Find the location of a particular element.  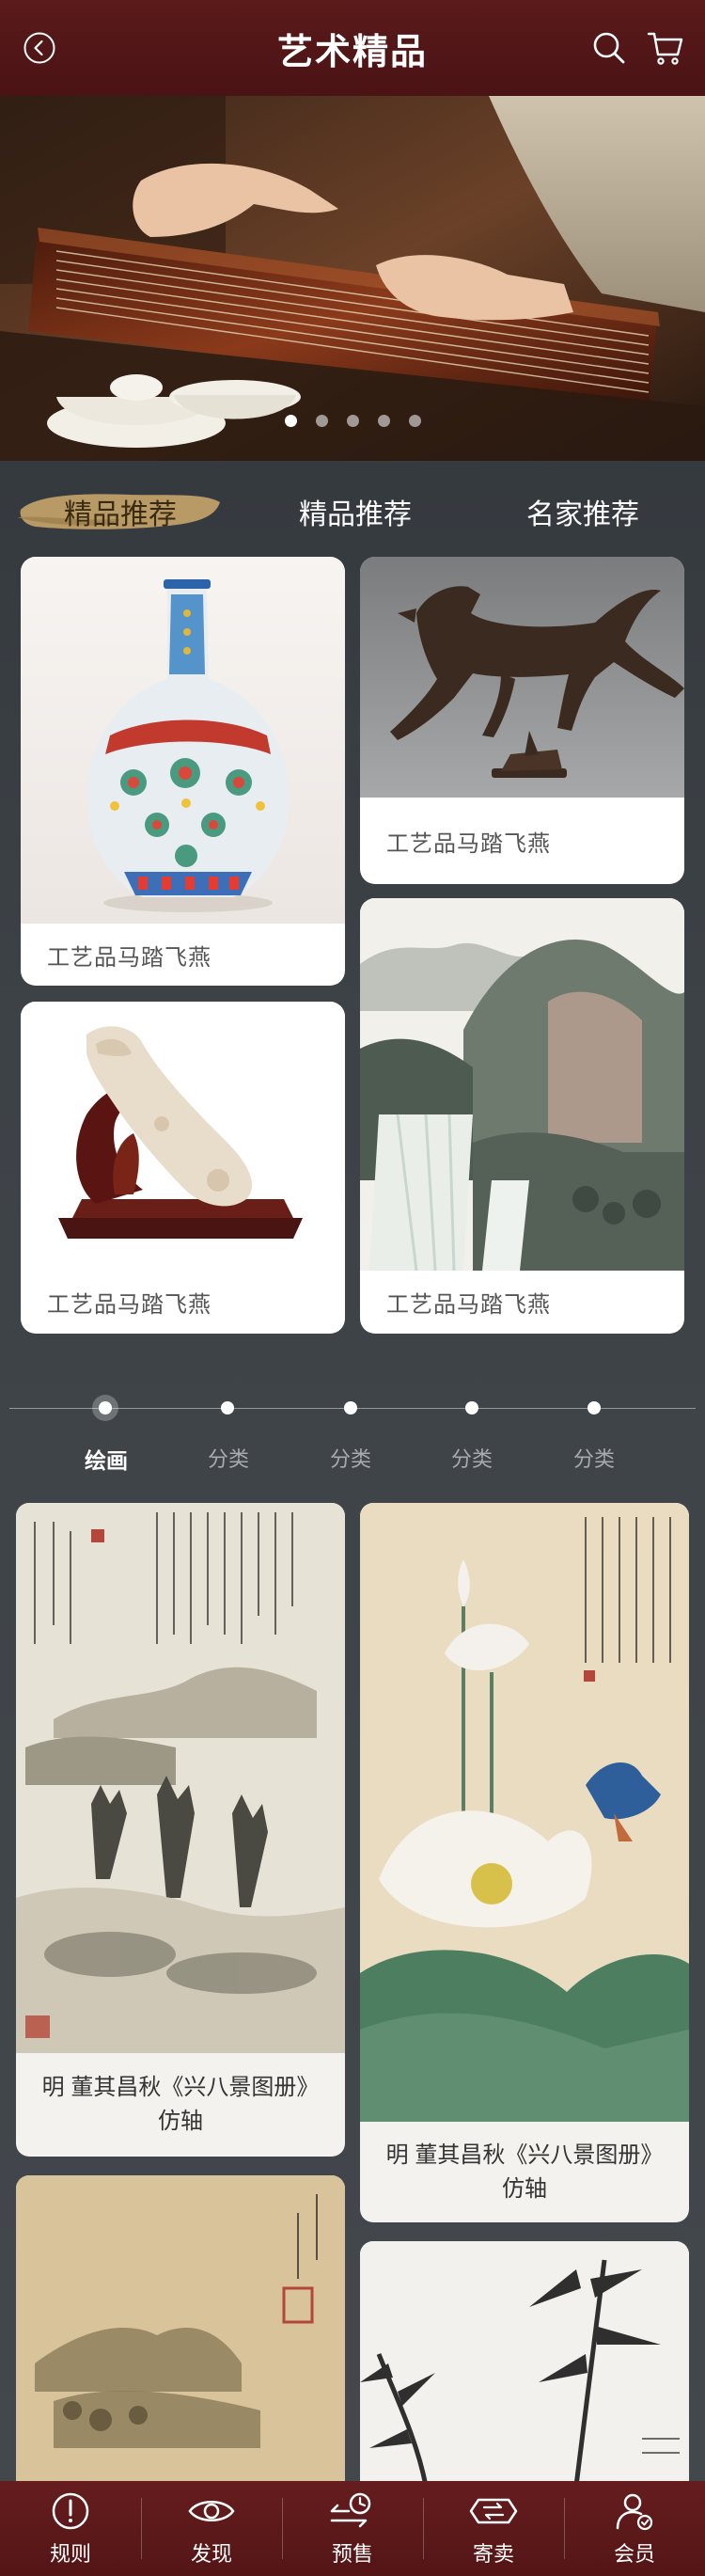

tab-featured-2: 精品推荐 is located at coordinates (355, 511).